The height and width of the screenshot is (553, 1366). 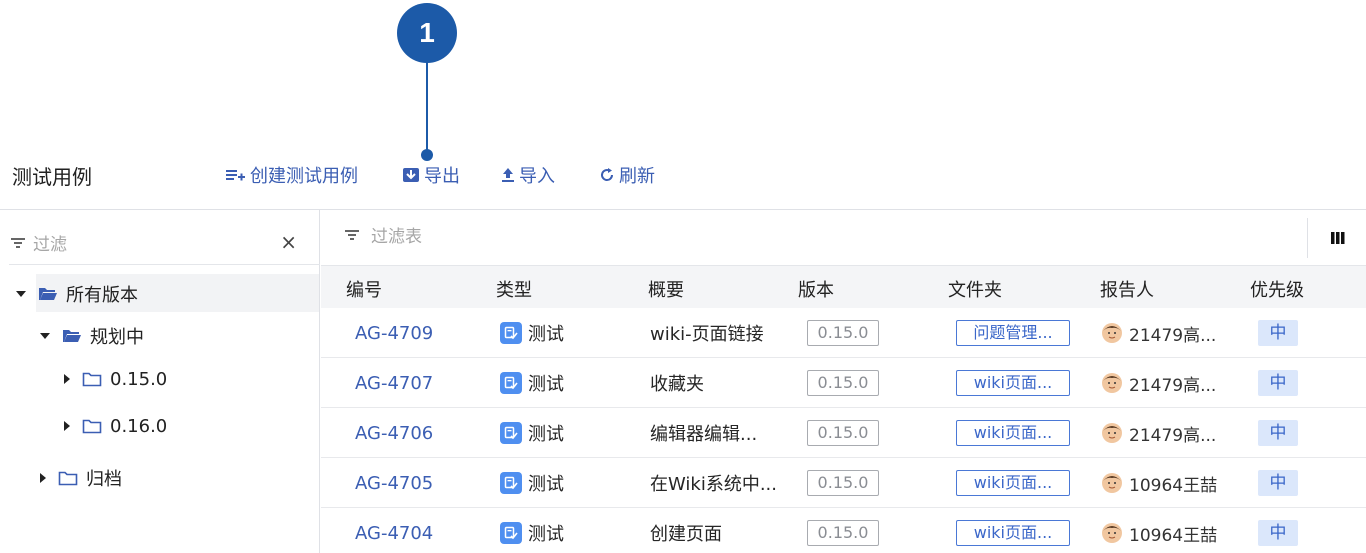 What do you see at coordinates (666, 289) in the screenshot?
I see `column-header-summary: 概要` at bounding box center [666, 289].